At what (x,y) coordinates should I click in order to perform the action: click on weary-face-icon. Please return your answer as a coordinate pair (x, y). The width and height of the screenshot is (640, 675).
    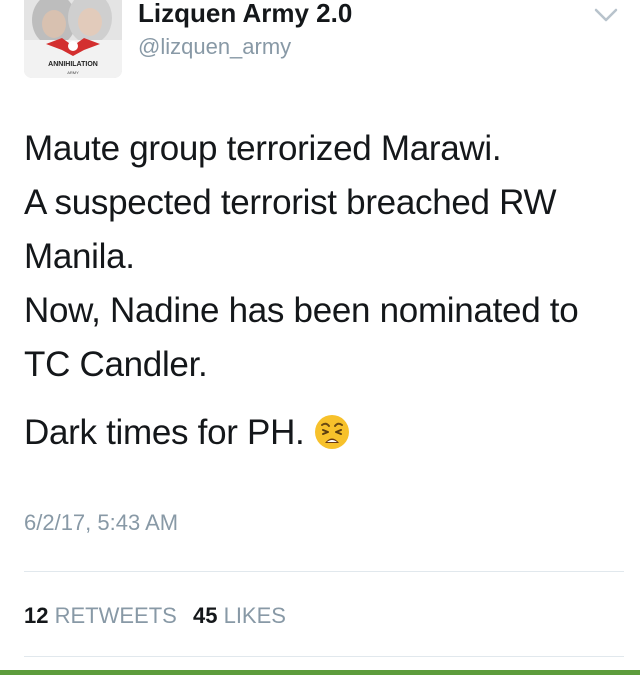
    Looking at the image, I should click on (332, 432).